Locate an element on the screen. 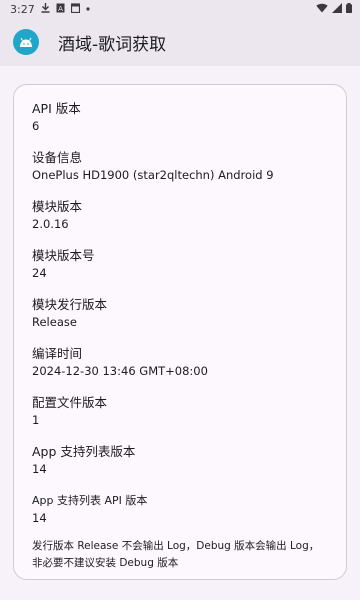 The height and width of the screenshot is (600, 360). module-version-label: 模块版本 is located at coordinates (57, 206).